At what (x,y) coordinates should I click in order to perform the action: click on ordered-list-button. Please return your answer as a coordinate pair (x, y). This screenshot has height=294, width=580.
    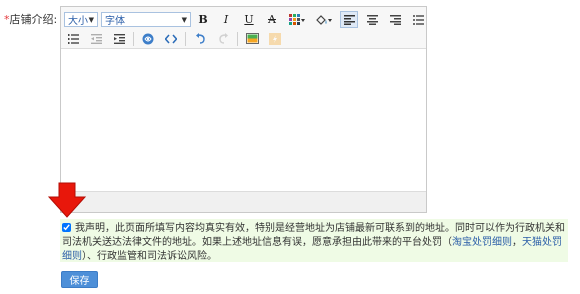
    Looking at the image, I should click on (73, 38).